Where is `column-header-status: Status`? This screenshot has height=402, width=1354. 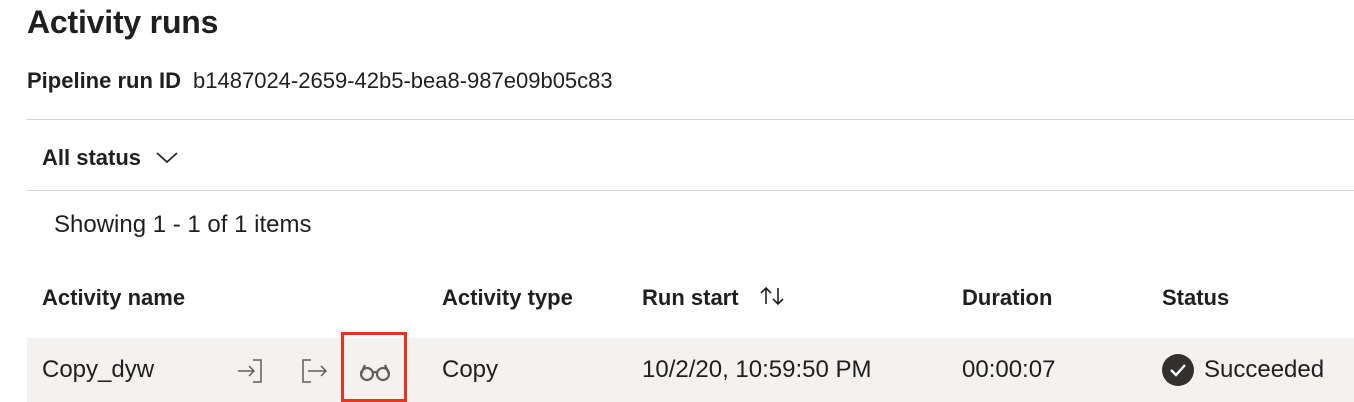
column-header-status: Status is located at coordinates (1195, 298).